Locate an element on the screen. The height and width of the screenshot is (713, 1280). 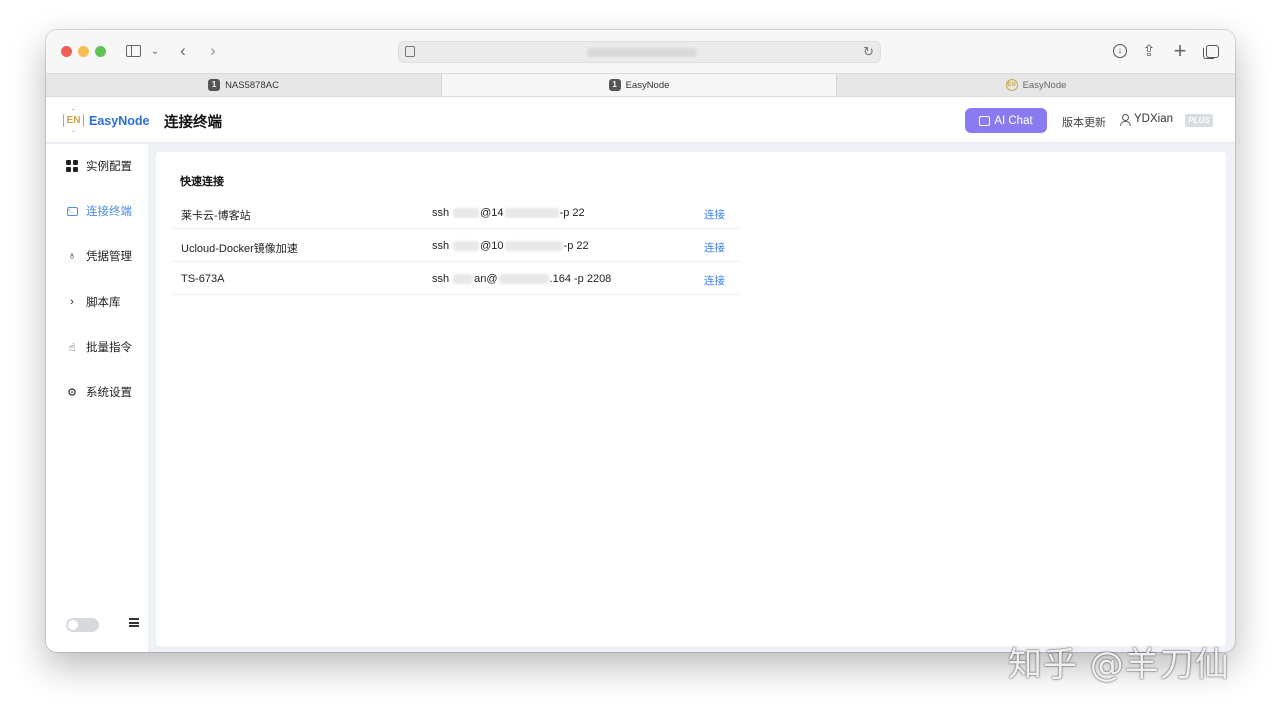
chat-icon is located at coordinates (985, 120).